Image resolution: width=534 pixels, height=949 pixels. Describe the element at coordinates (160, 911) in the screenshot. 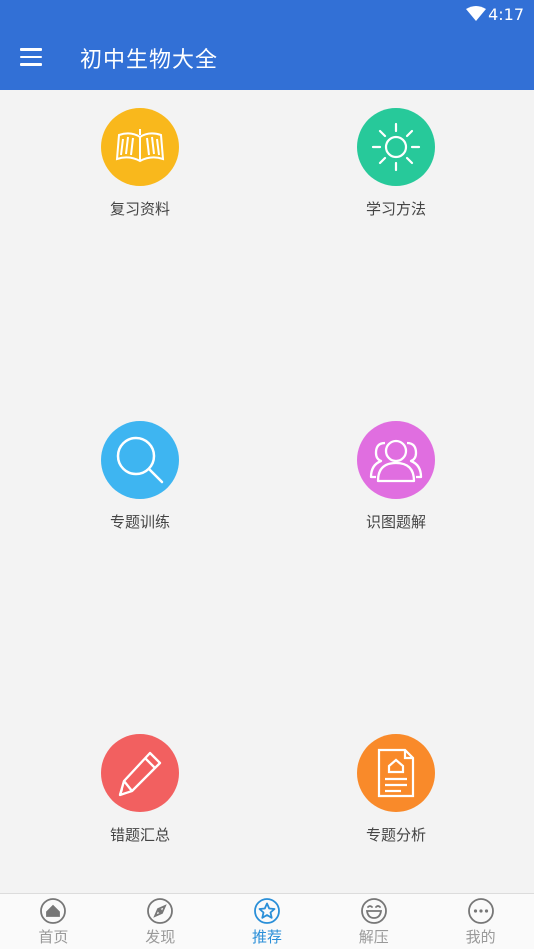

I see `compass-icon` at that location.